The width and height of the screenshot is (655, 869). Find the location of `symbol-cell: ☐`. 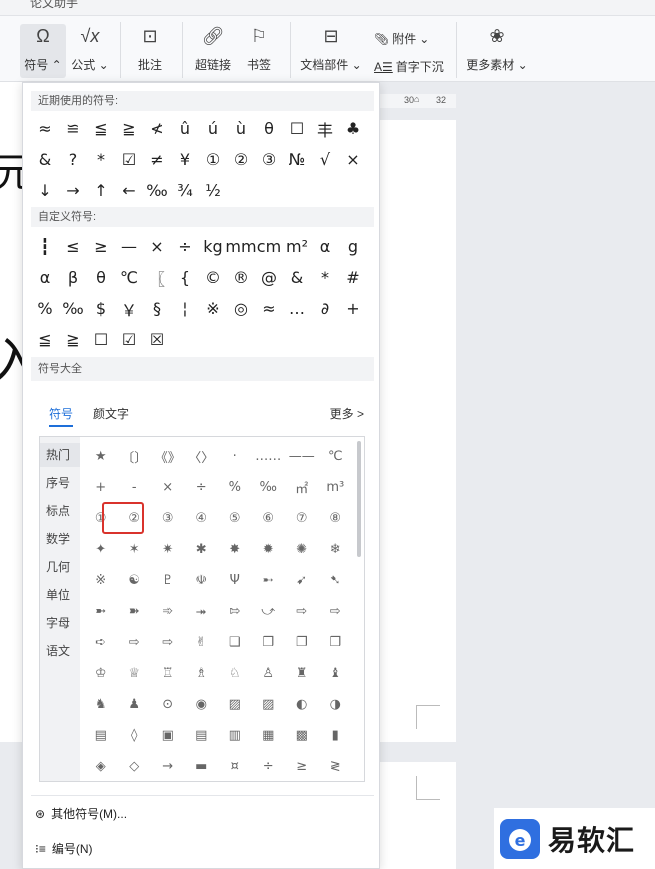

symbol-cell: ☐ is located at coordinates (297, 128).